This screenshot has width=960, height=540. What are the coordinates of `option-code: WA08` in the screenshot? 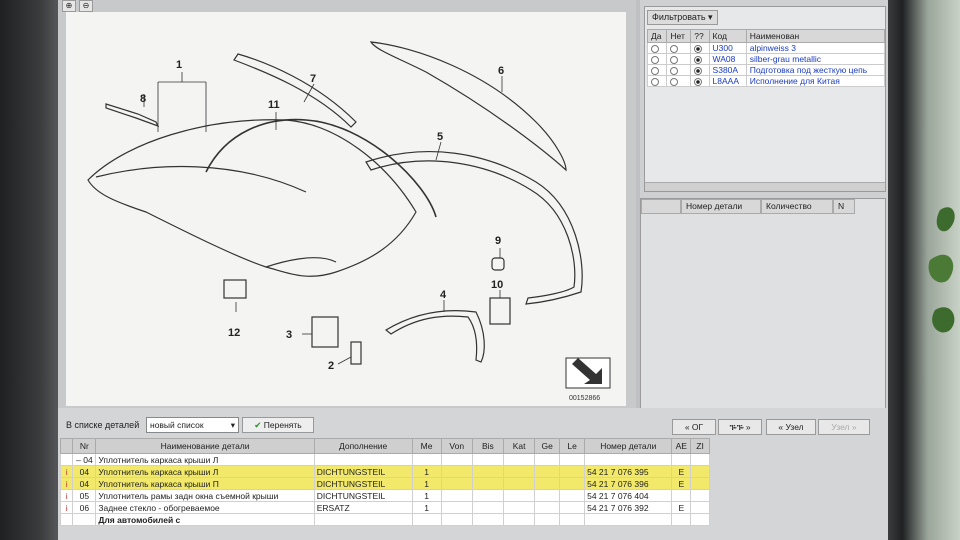 It's located at (727, 59).